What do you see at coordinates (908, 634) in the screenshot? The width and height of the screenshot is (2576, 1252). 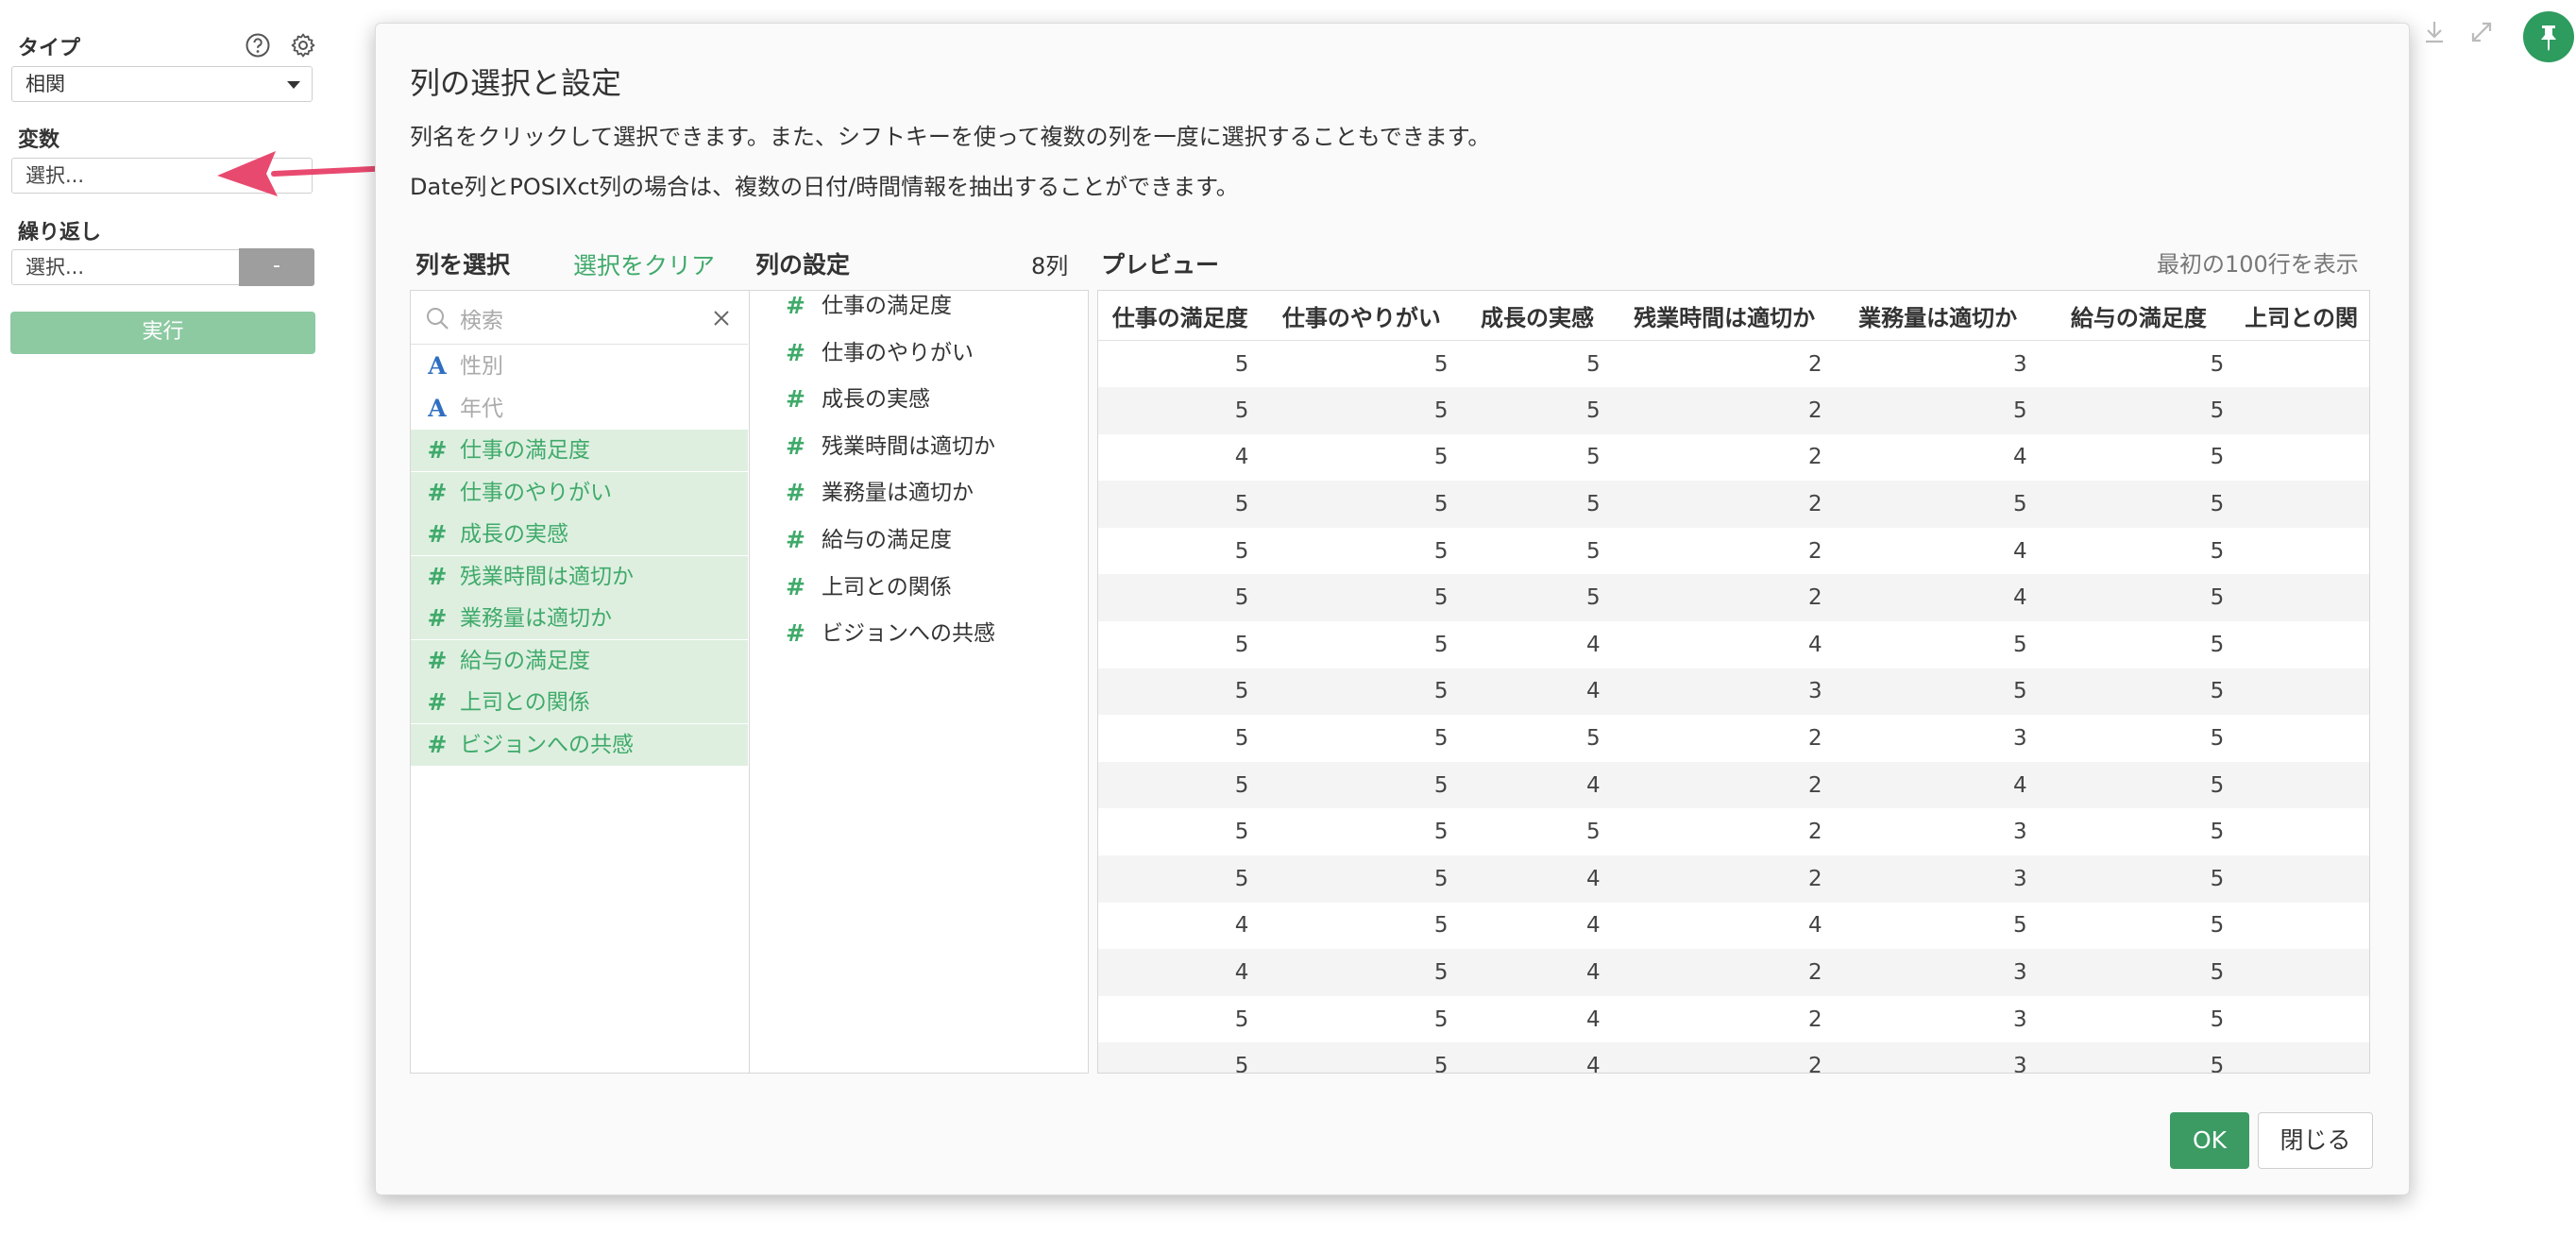 I see `column-settings-label: ビジョンへの共感` at bounding box center [908, 634].